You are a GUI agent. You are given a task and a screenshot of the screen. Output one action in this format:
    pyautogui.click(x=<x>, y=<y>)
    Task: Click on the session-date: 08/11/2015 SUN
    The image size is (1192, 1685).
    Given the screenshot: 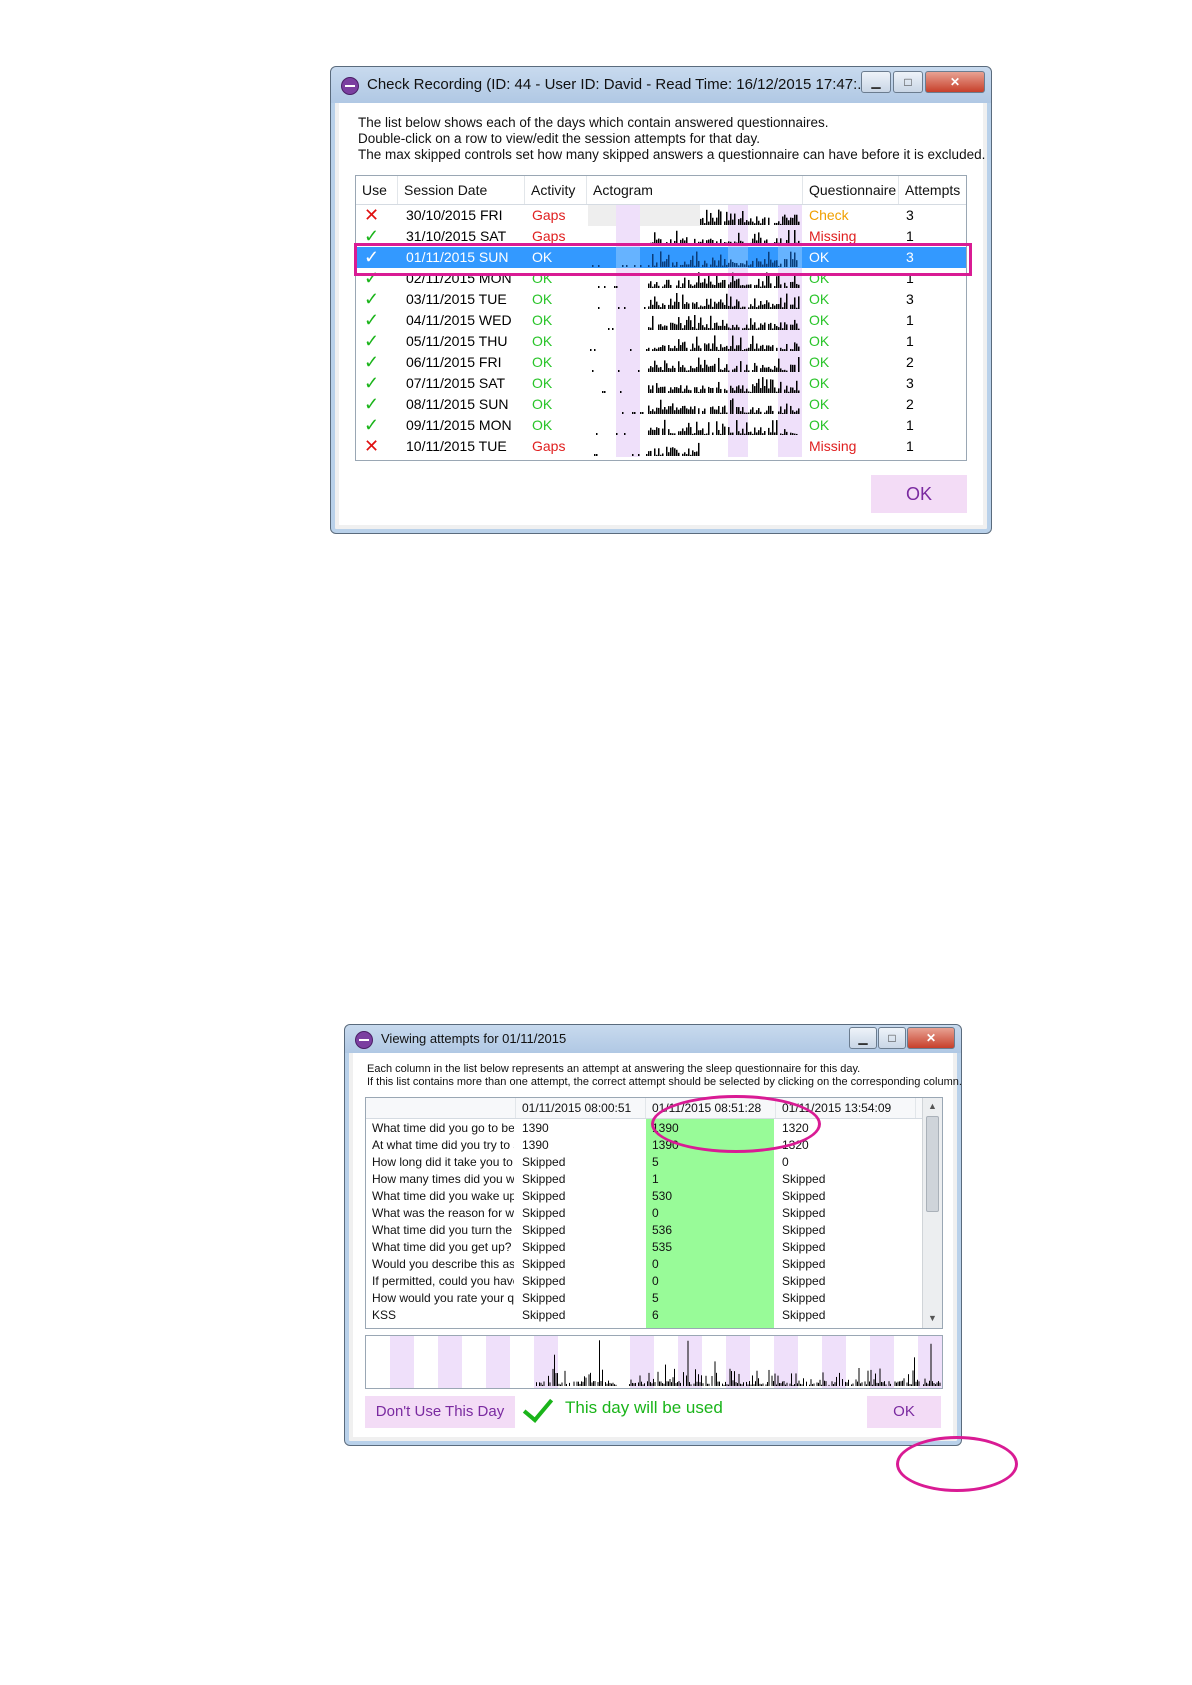 What is the action you would take?
    pyautogui.click(x=457, y=404)
    